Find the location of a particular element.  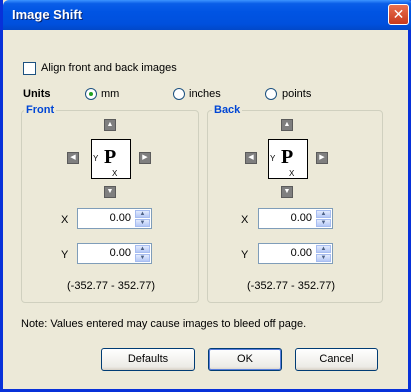

front-y-spinner: 0.00 ▲ ▼ is located at coordinates (114, 253).